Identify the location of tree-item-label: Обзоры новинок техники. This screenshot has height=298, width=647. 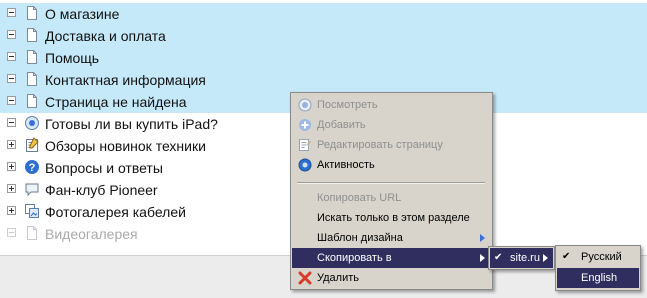
(125, 146).